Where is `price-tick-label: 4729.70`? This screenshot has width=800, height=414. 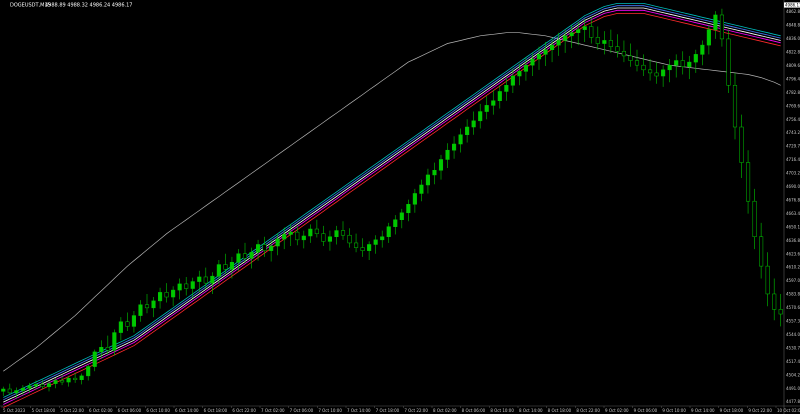
price-tick-label: 4729.70 is located at coordinates (793, 146).